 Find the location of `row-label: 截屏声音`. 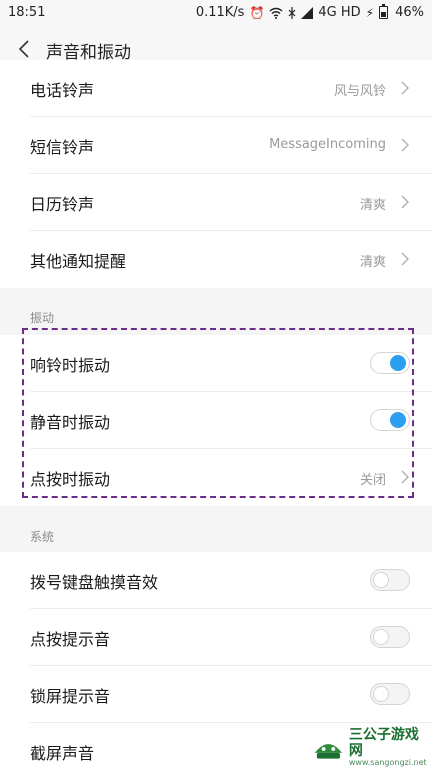

row-label: 截屏声音 is located at coordinates (62, 753).